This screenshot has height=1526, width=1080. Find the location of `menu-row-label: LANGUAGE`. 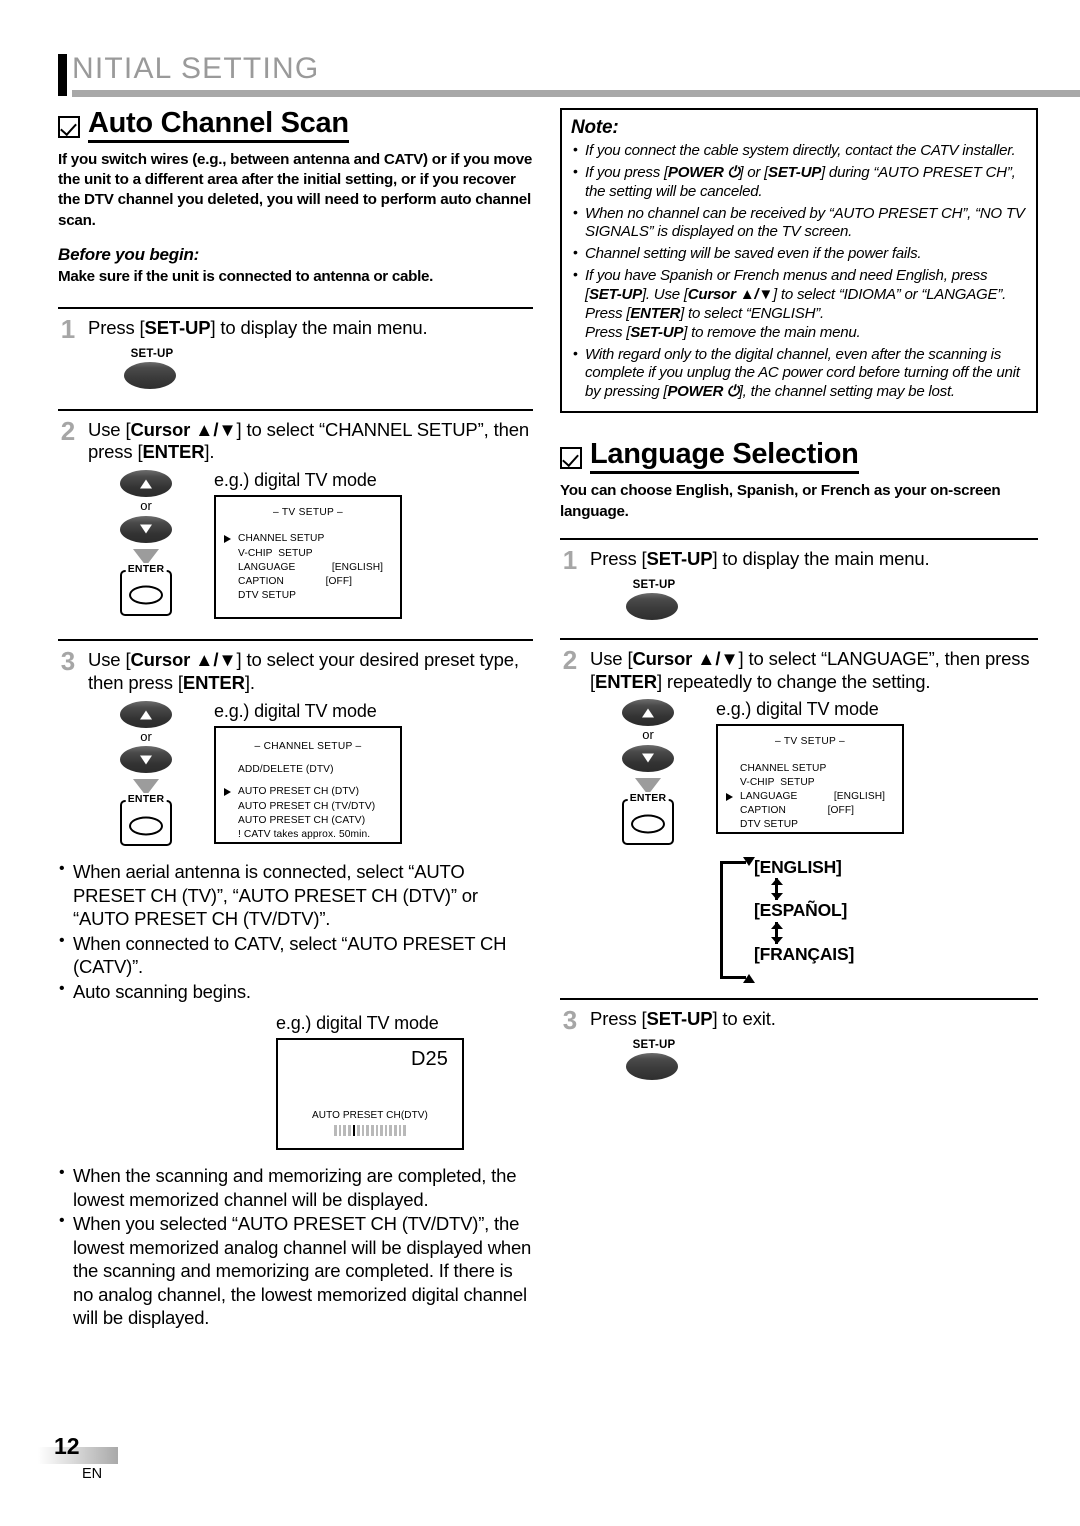

menu-row-label: LANGUAGE is located at coordinates (267, 567).